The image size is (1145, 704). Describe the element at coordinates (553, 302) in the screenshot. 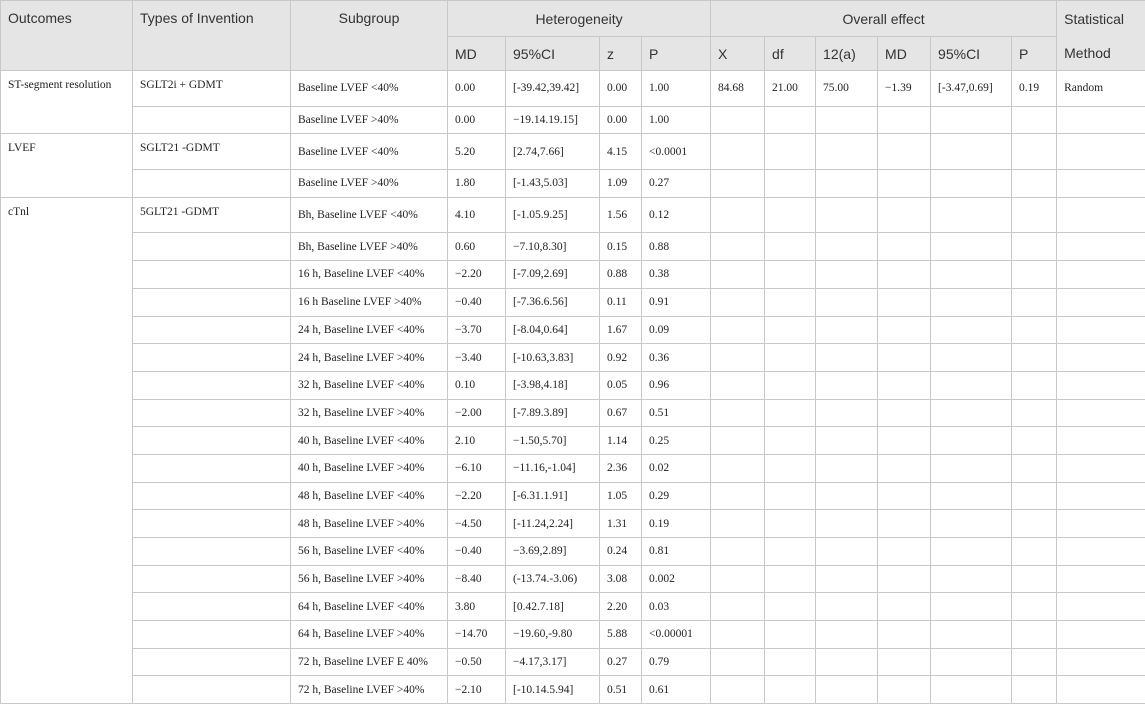

I see `cell-ci: [-7.36.6.56]` at that location.